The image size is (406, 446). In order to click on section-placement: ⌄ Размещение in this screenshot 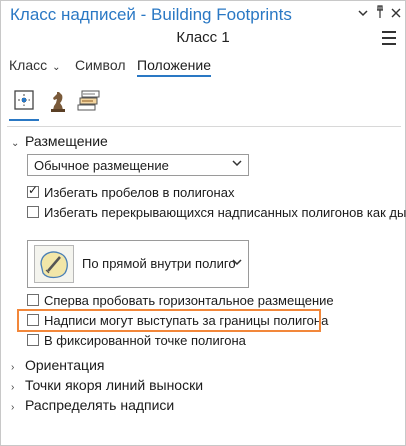, I will do `click(59, 141)`.